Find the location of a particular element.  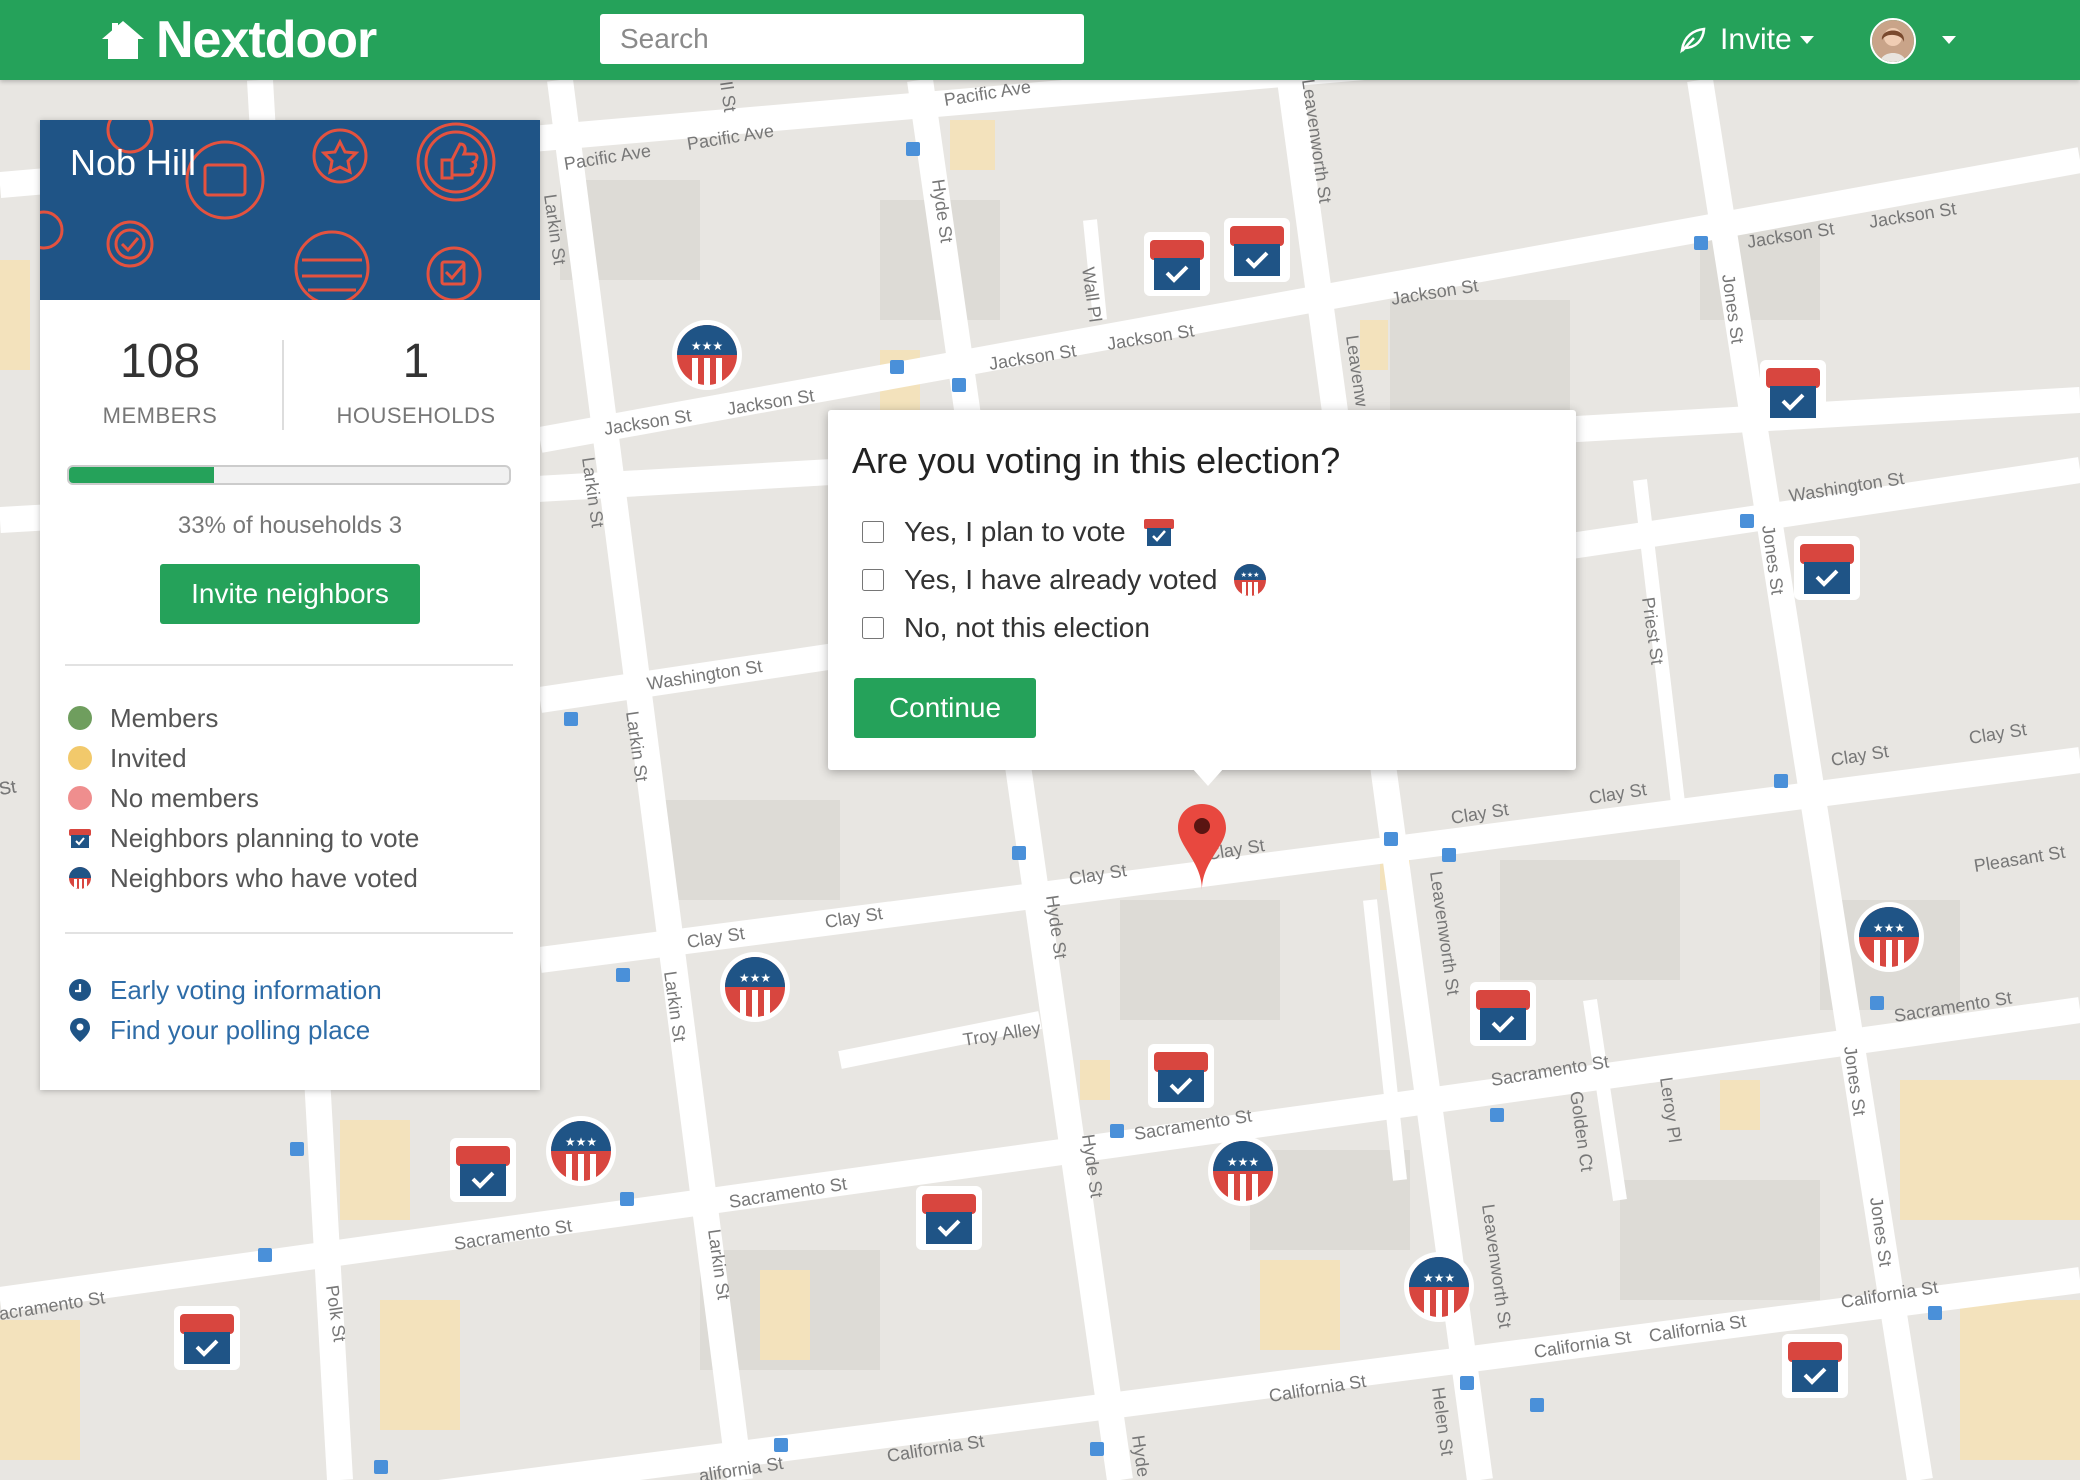

option-plan-to-vote: Yes, I plan to vote is located at coordinates (1019, 532).